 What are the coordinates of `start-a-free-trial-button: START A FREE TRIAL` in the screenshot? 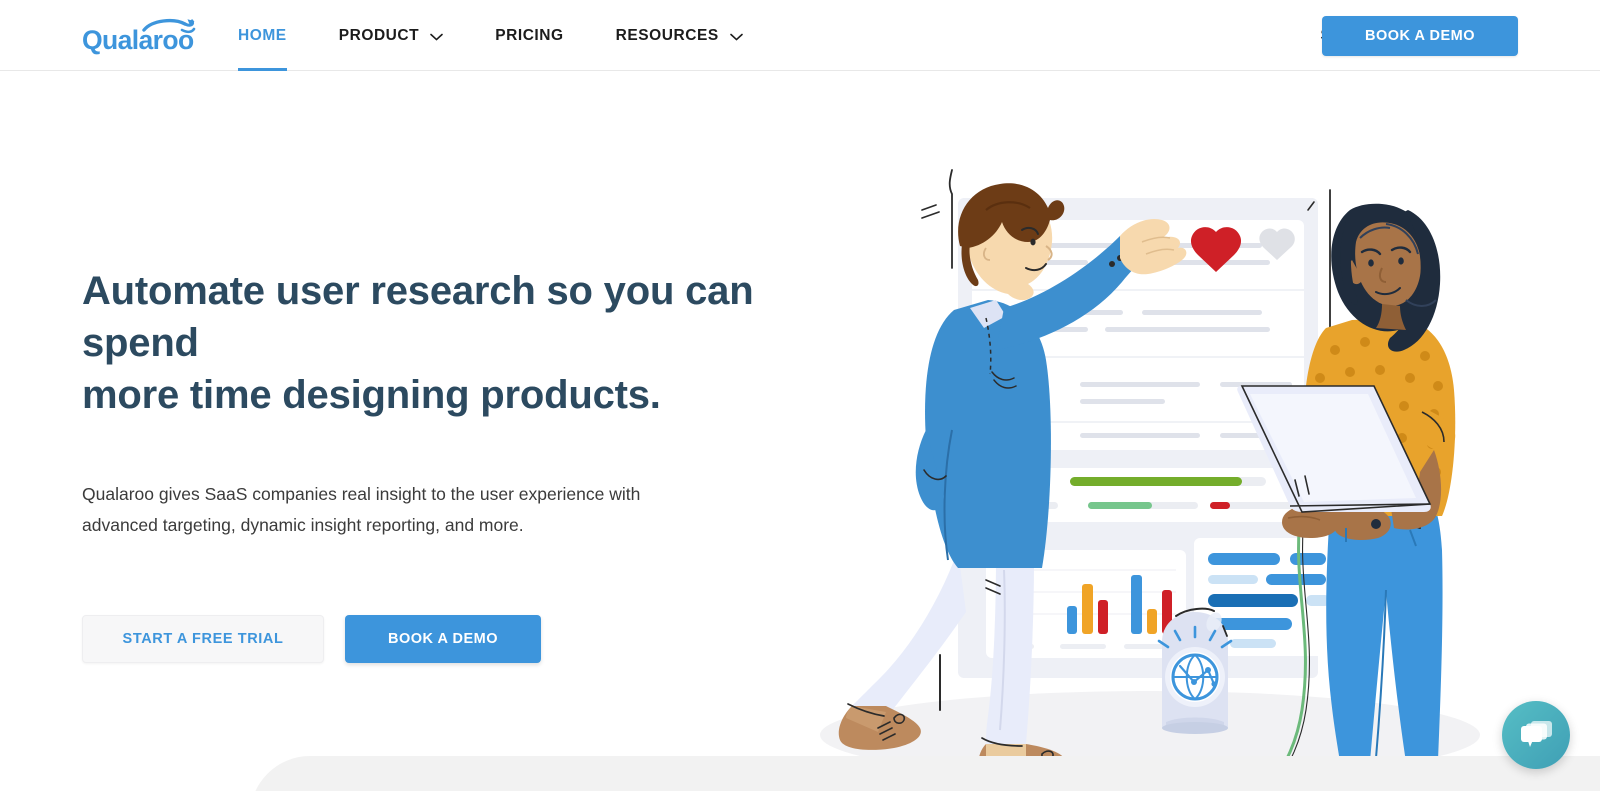 It's located at (203, 638).